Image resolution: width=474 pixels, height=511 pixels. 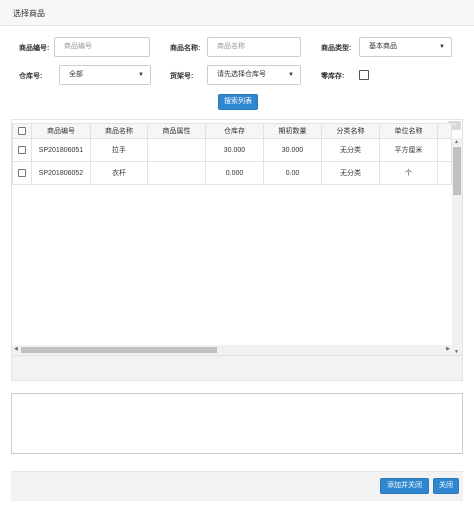 I want to click on vertical-scroll-thumb, so click(x=457, y=171).